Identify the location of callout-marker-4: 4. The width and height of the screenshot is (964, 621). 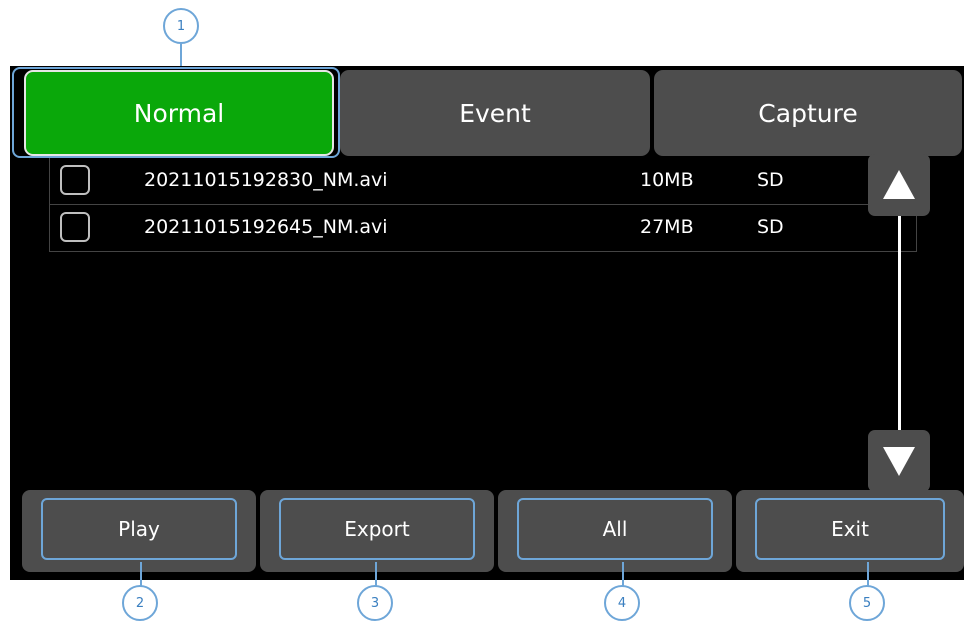
(622, 603).